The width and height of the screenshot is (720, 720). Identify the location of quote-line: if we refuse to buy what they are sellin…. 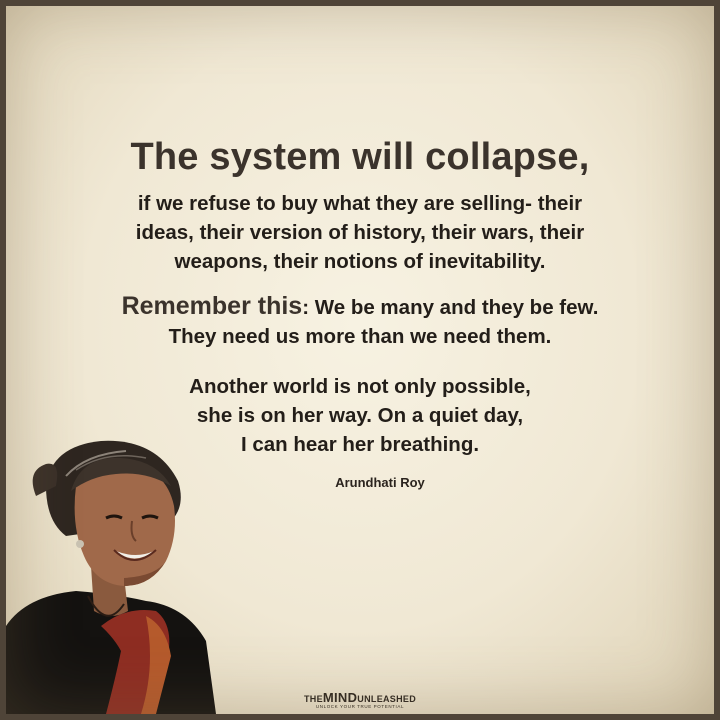
(360, 203).